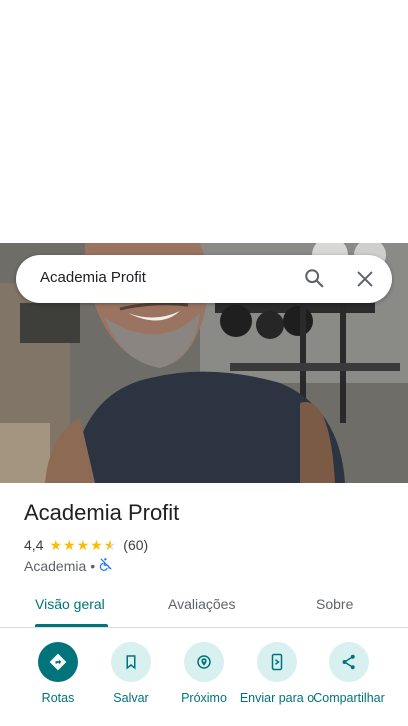 The width and height of the screenshot is (408, 726). Describe the element at coordinates (365, 279) in the screenshot. I see `close-icon` at that location.